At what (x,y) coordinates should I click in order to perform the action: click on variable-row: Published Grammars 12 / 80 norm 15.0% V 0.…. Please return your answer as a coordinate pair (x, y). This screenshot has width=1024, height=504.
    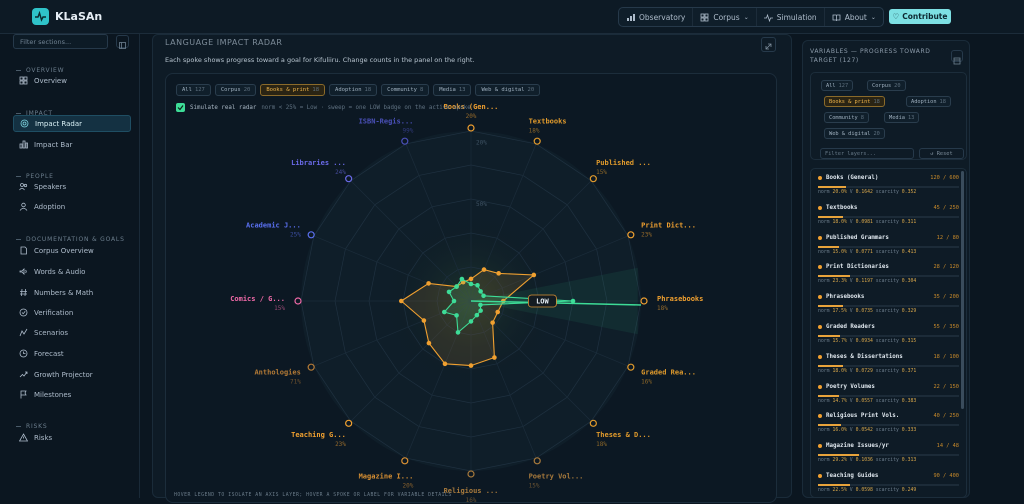
    Looking at the image, I should click on (888, 249).